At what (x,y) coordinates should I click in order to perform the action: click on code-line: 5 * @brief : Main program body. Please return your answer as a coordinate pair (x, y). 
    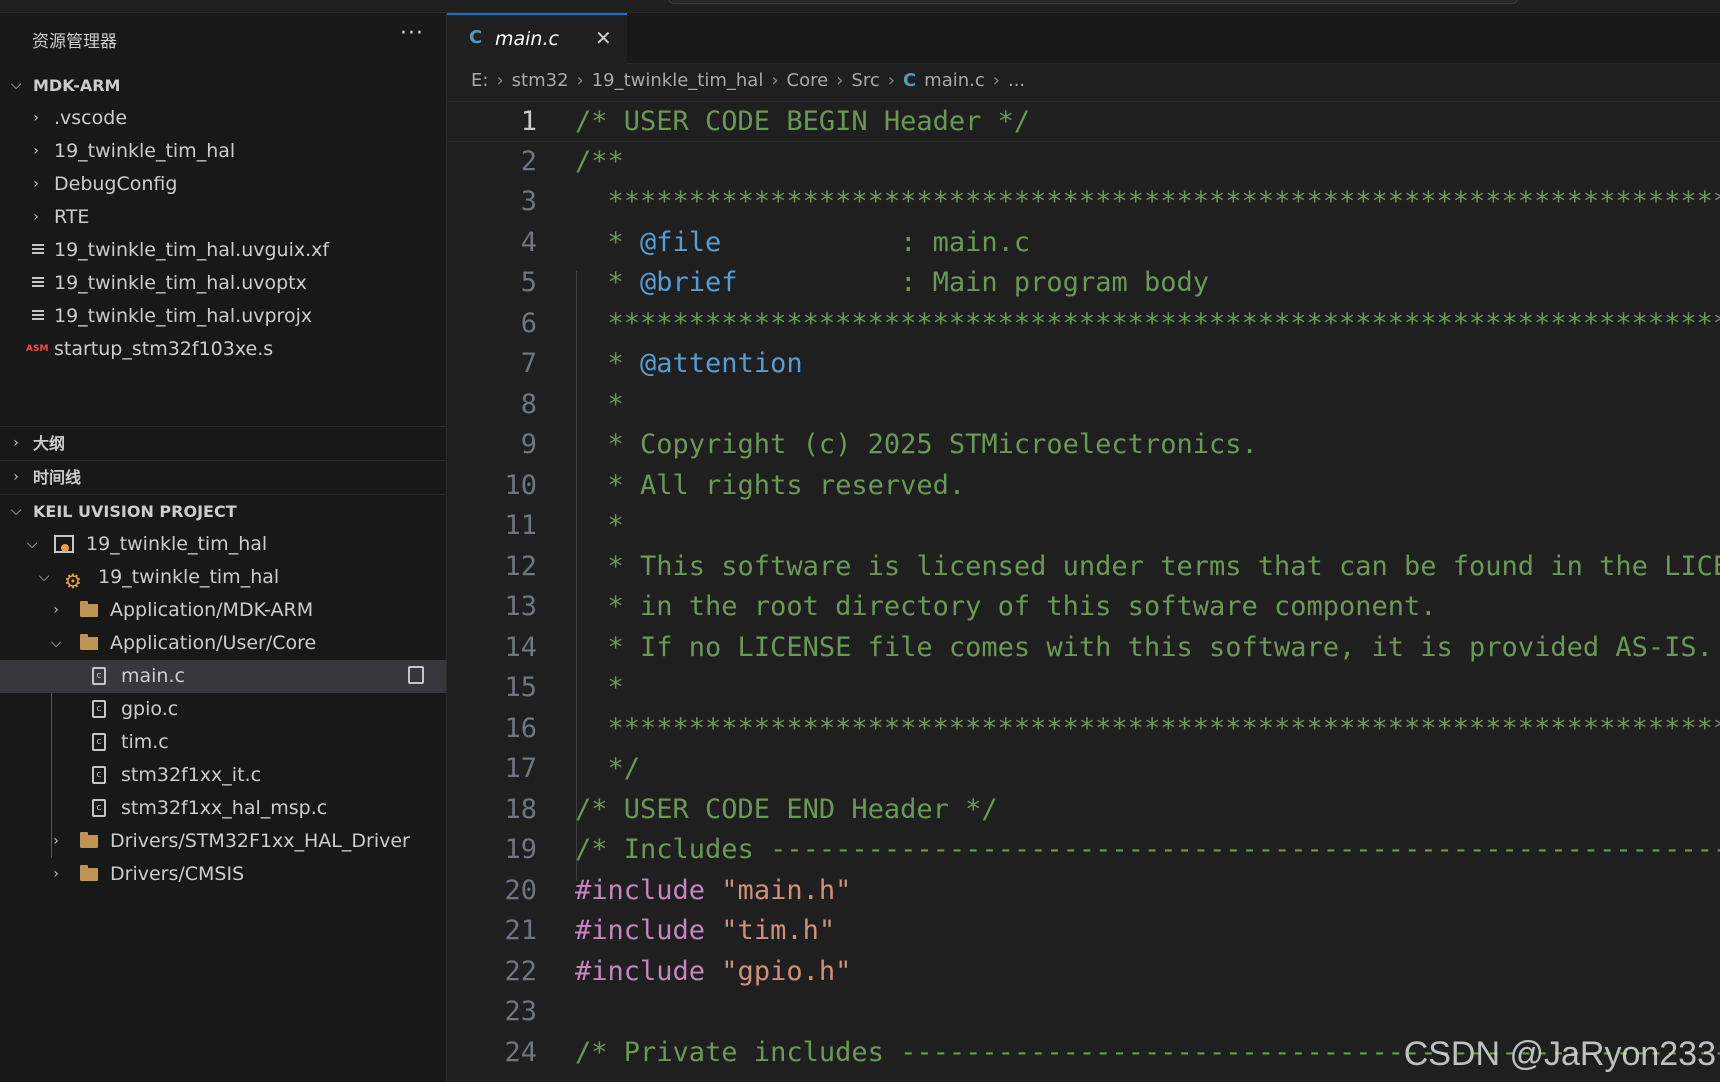
    Looking at the image, I should click on (1083, 283).